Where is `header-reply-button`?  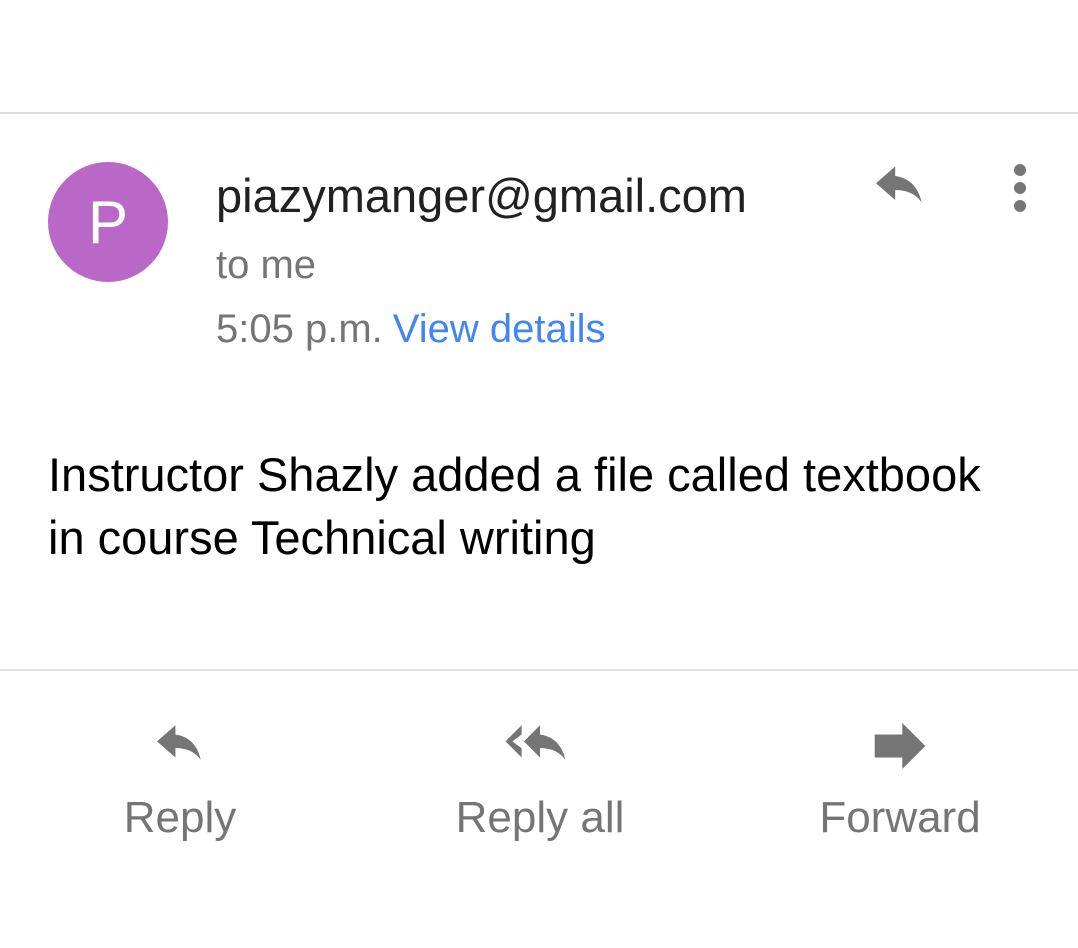 header-reply-button is located at coordinates (900, 188).